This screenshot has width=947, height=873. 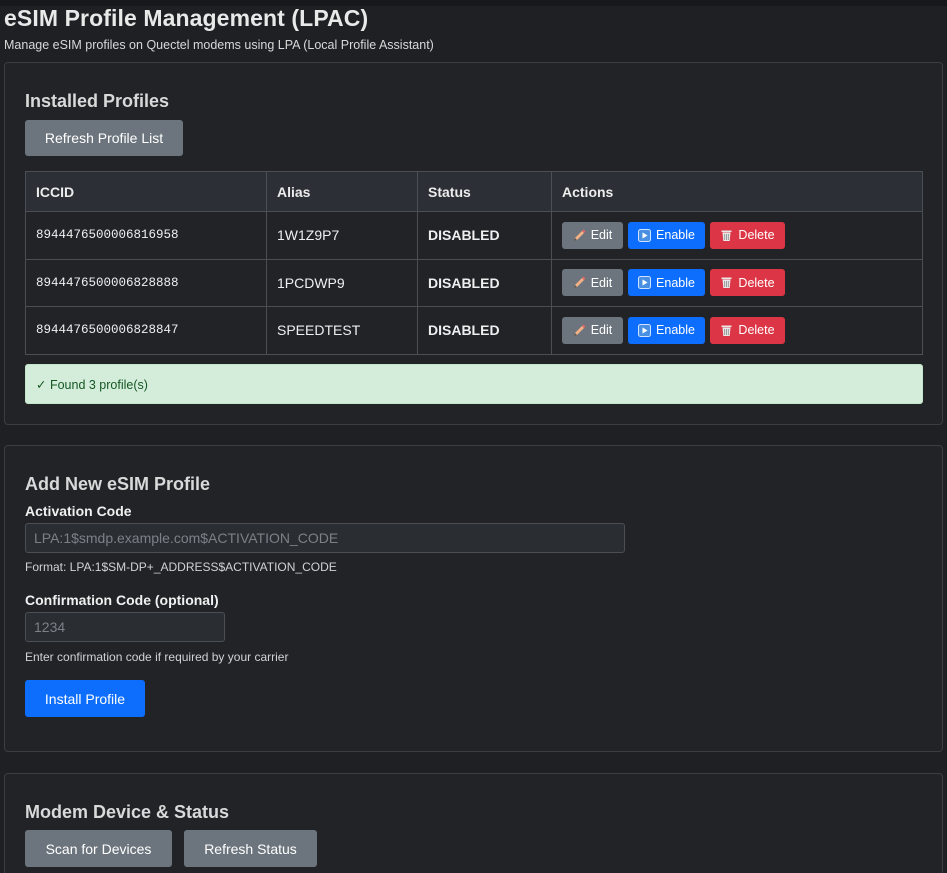 What do you see at coordinates (342, 330) in the screenshot?
I see `alias-cell: SPEEDTEST` at bounding box center [342, 330].